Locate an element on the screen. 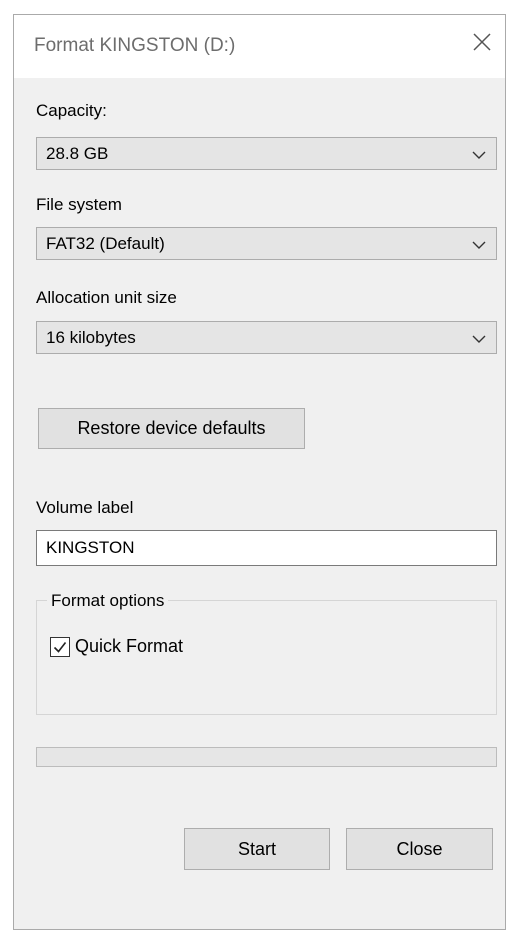 This screenshot has width=517, height=936. file-system-dropdown: FAT32 (Default) is located at coordinates (266, 243).